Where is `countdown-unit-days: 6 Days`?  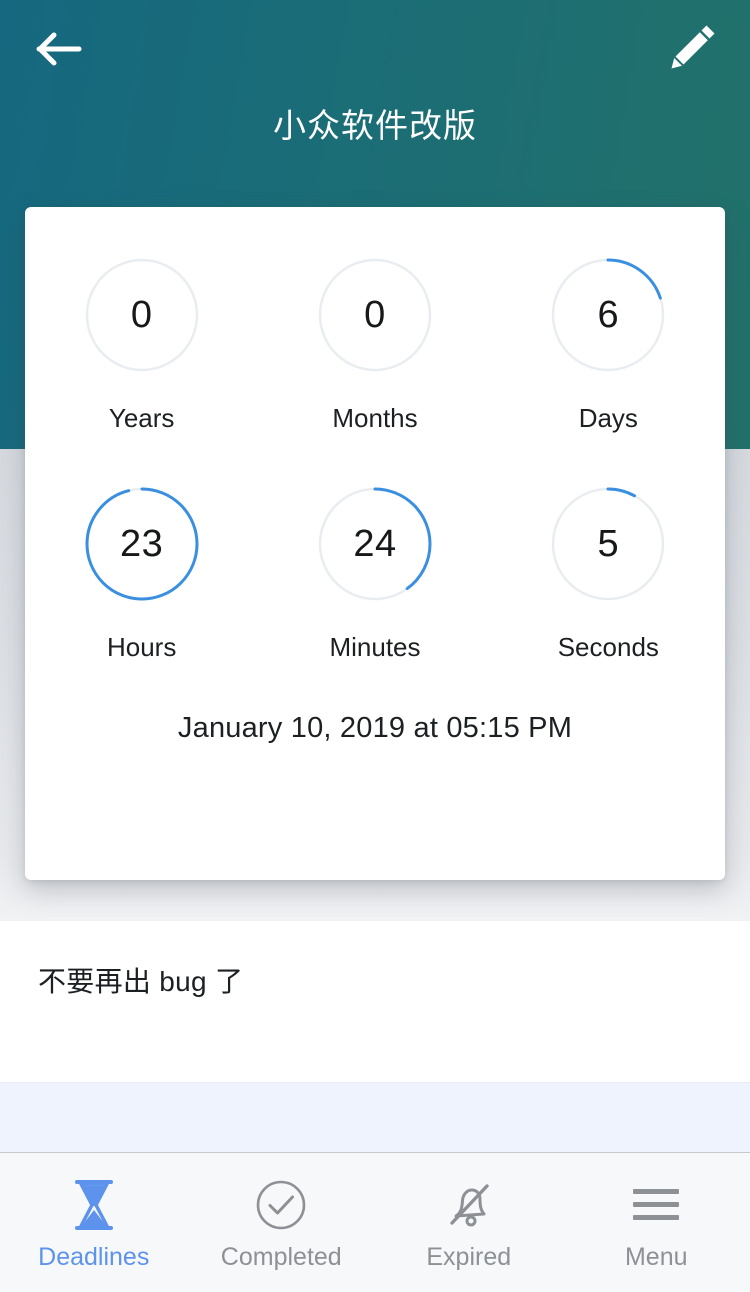
countdown-unit-days: 6 Days is located at coordinates (608, 367).